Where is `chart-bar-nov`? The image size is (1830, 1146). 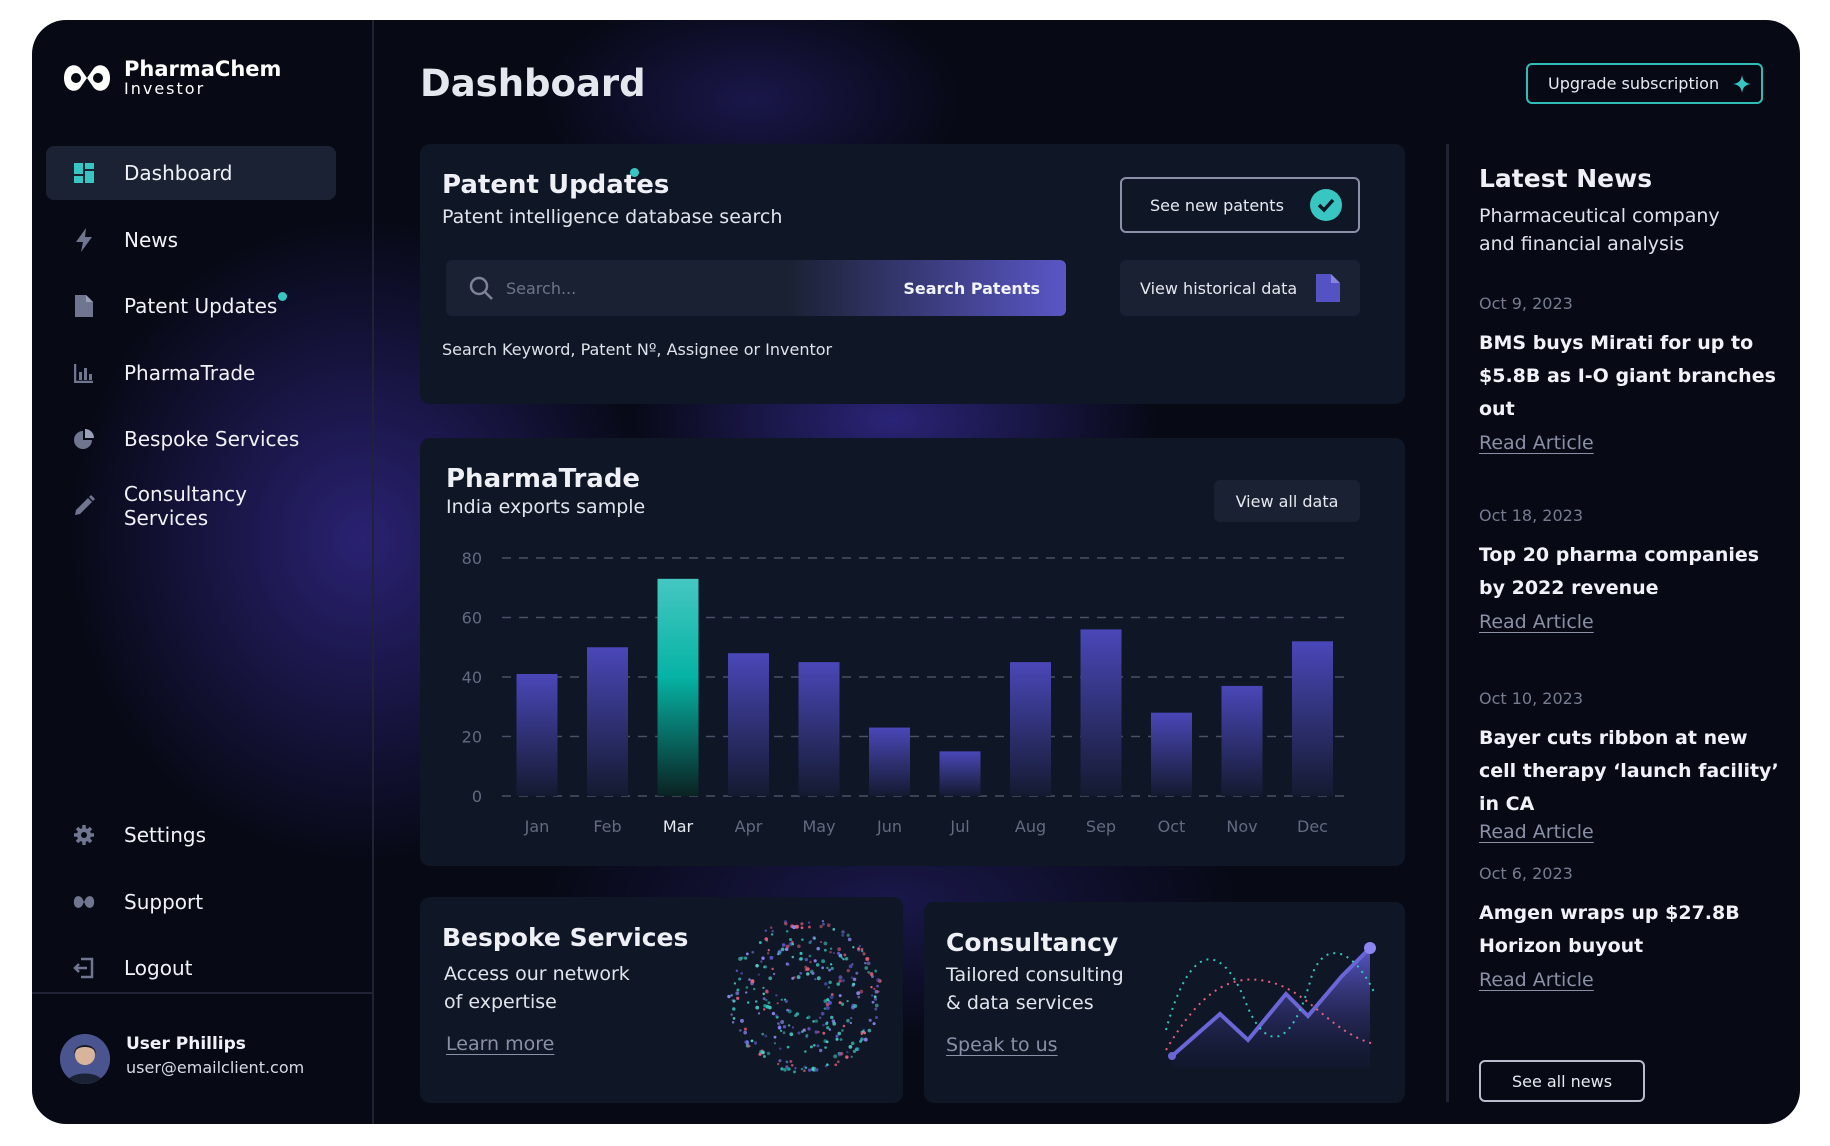
chart-bar-nov is located at coordinates (1242, 740).